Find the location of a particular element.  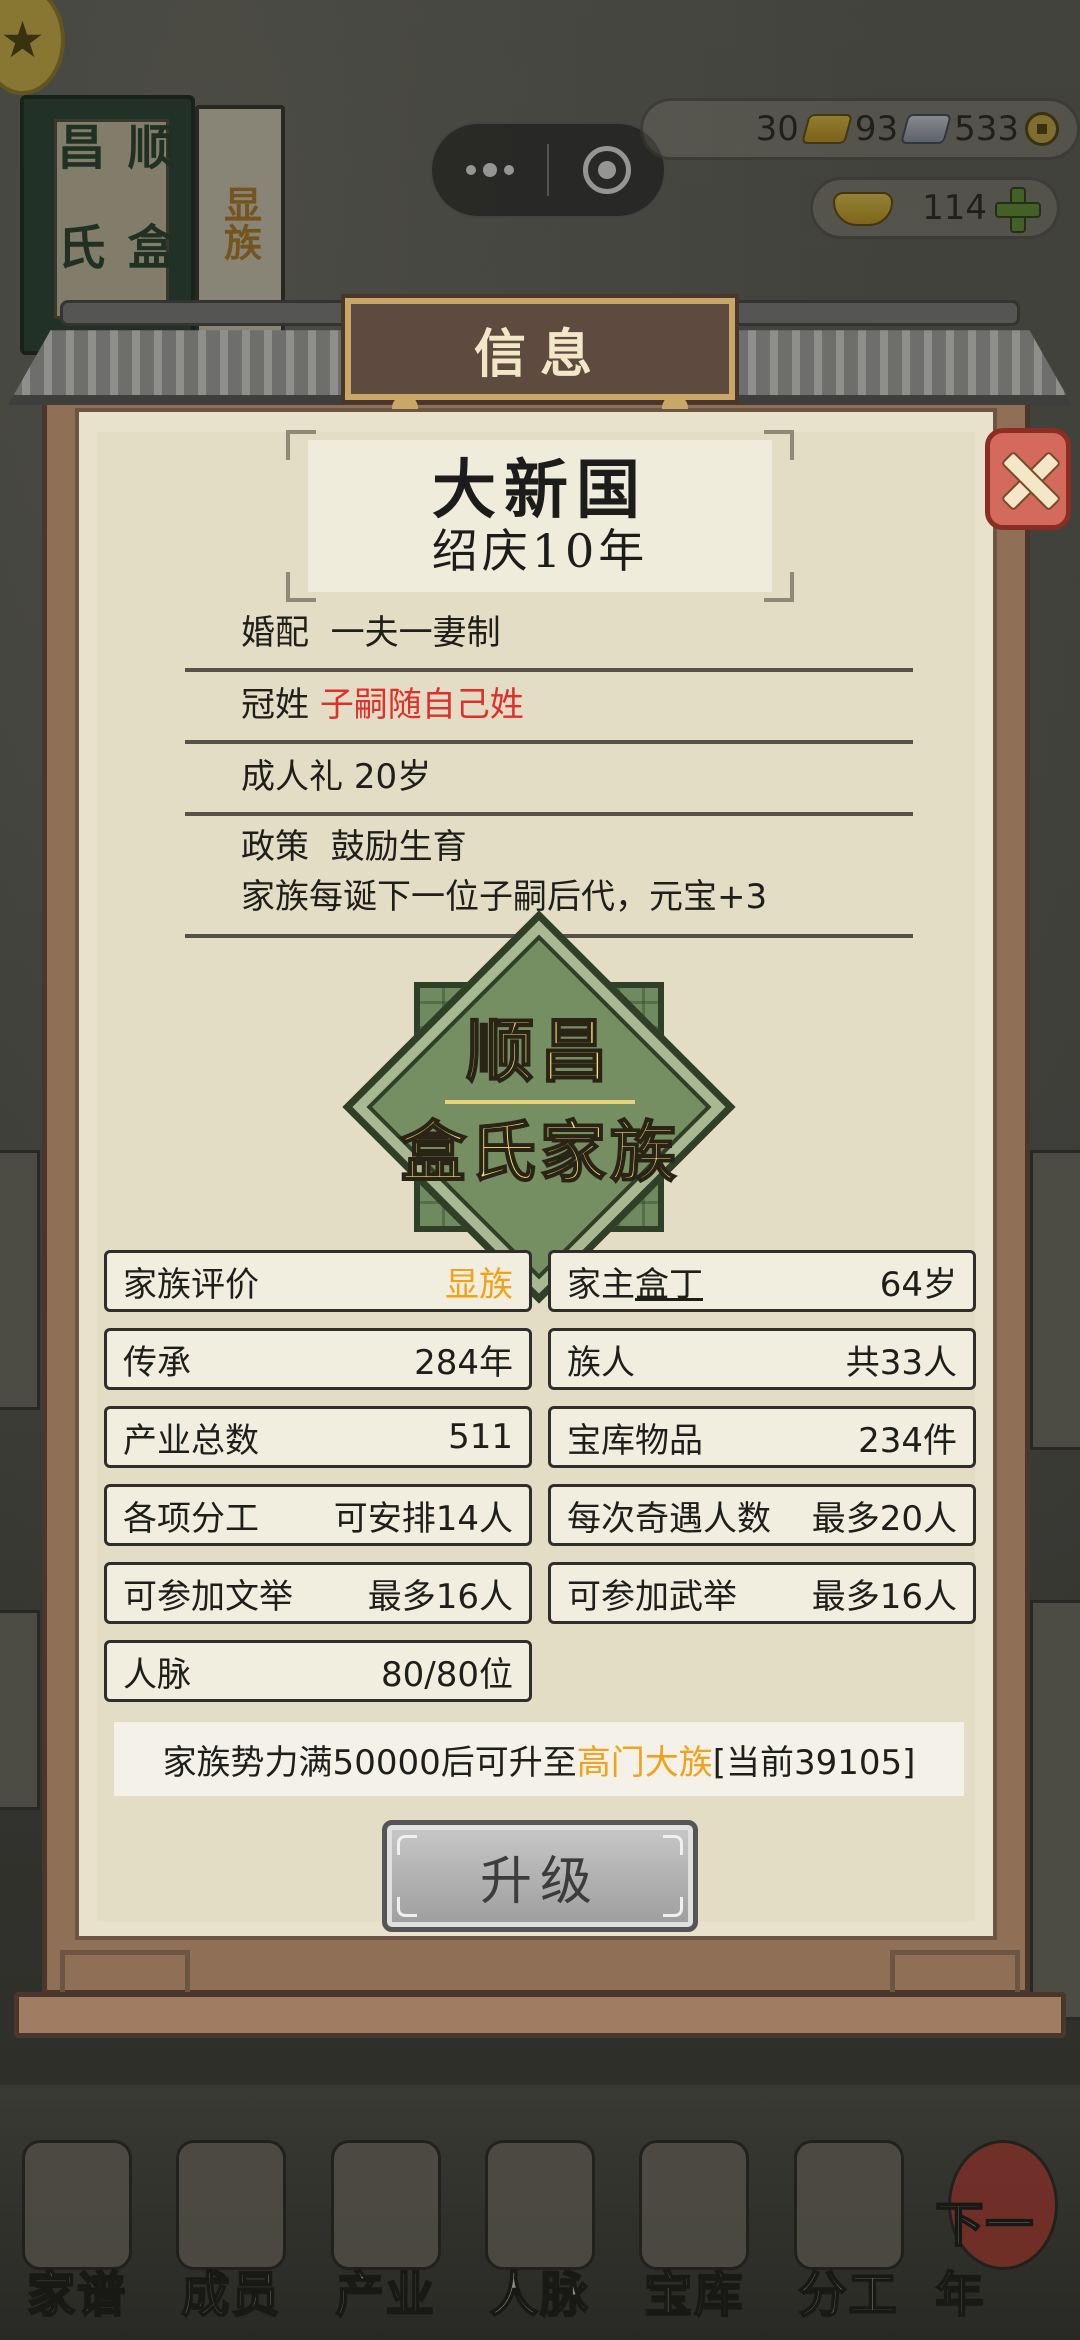

stat-label: 各项分工 is located at coordinates (191, 1518).